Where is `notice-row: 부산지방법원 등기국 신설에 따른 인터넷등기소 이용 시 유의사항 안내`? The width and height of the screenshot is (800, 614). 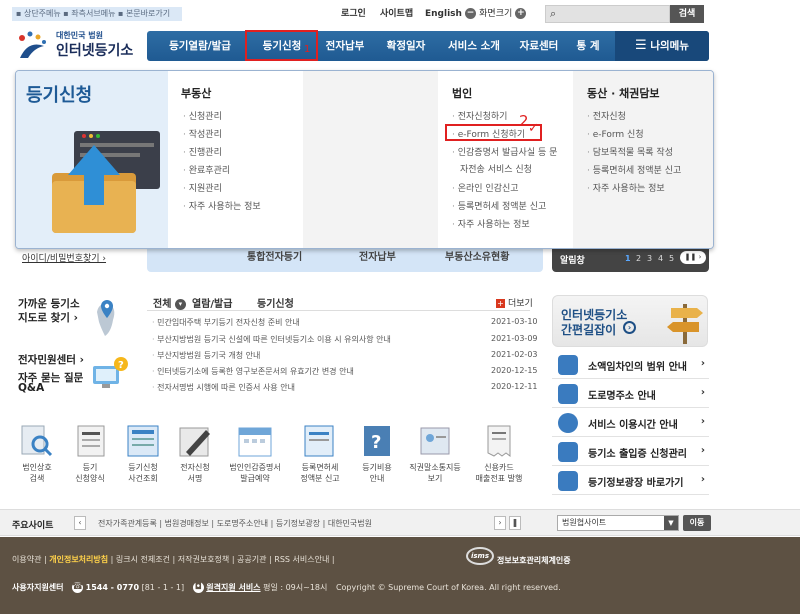 notice-row: 부산지방법원 등기국 신설에 따른 인터넷등기소 이용 시 유의사항 안내 is located at coordinates (271, 339).